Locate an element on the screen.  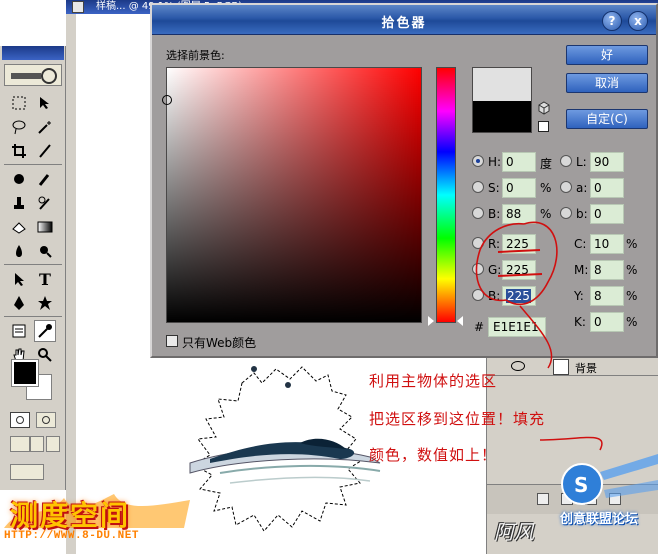
lab-a-field: 0 is located at coordinates (607, 188).